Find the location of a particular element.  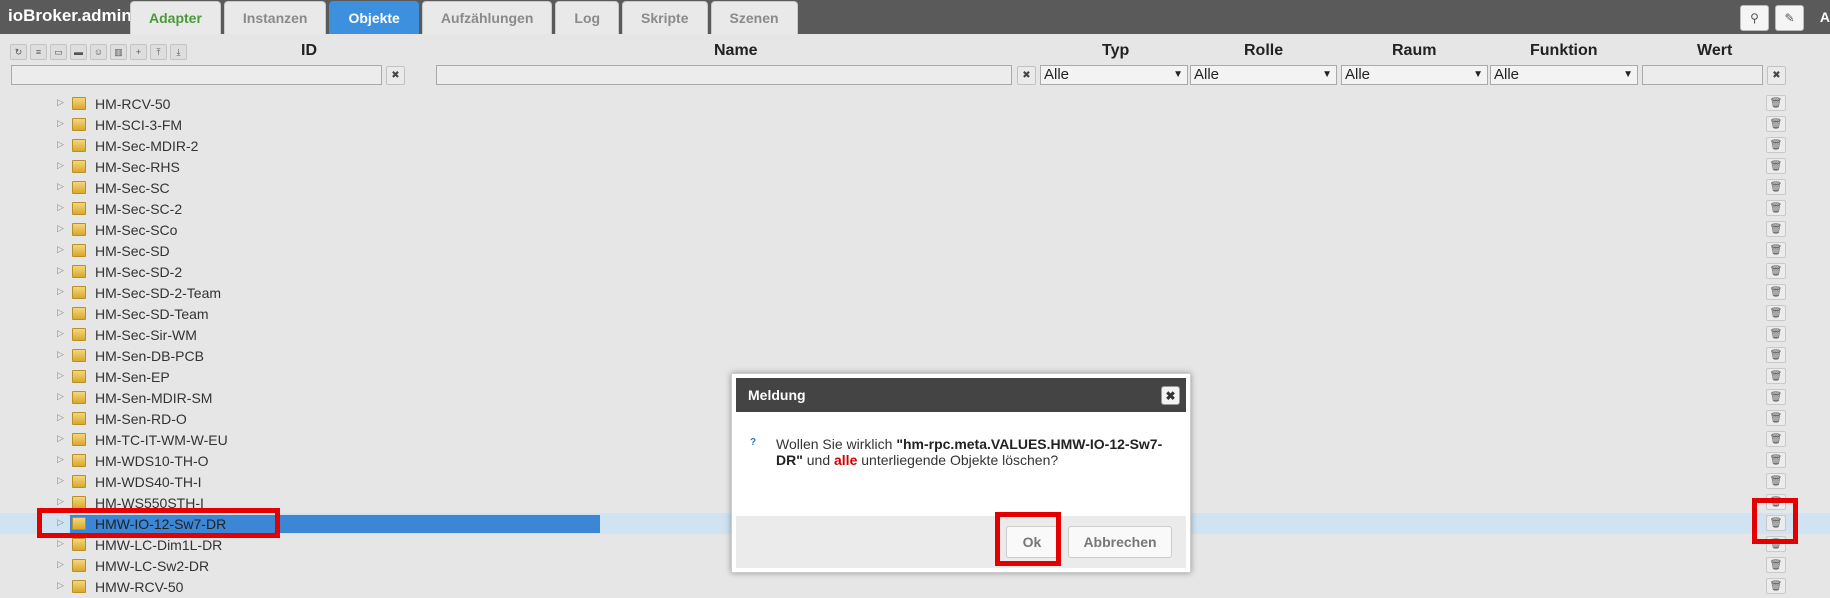

tree-row-label: HM-WDS10-TH-O is located at coordinates (152, 461).